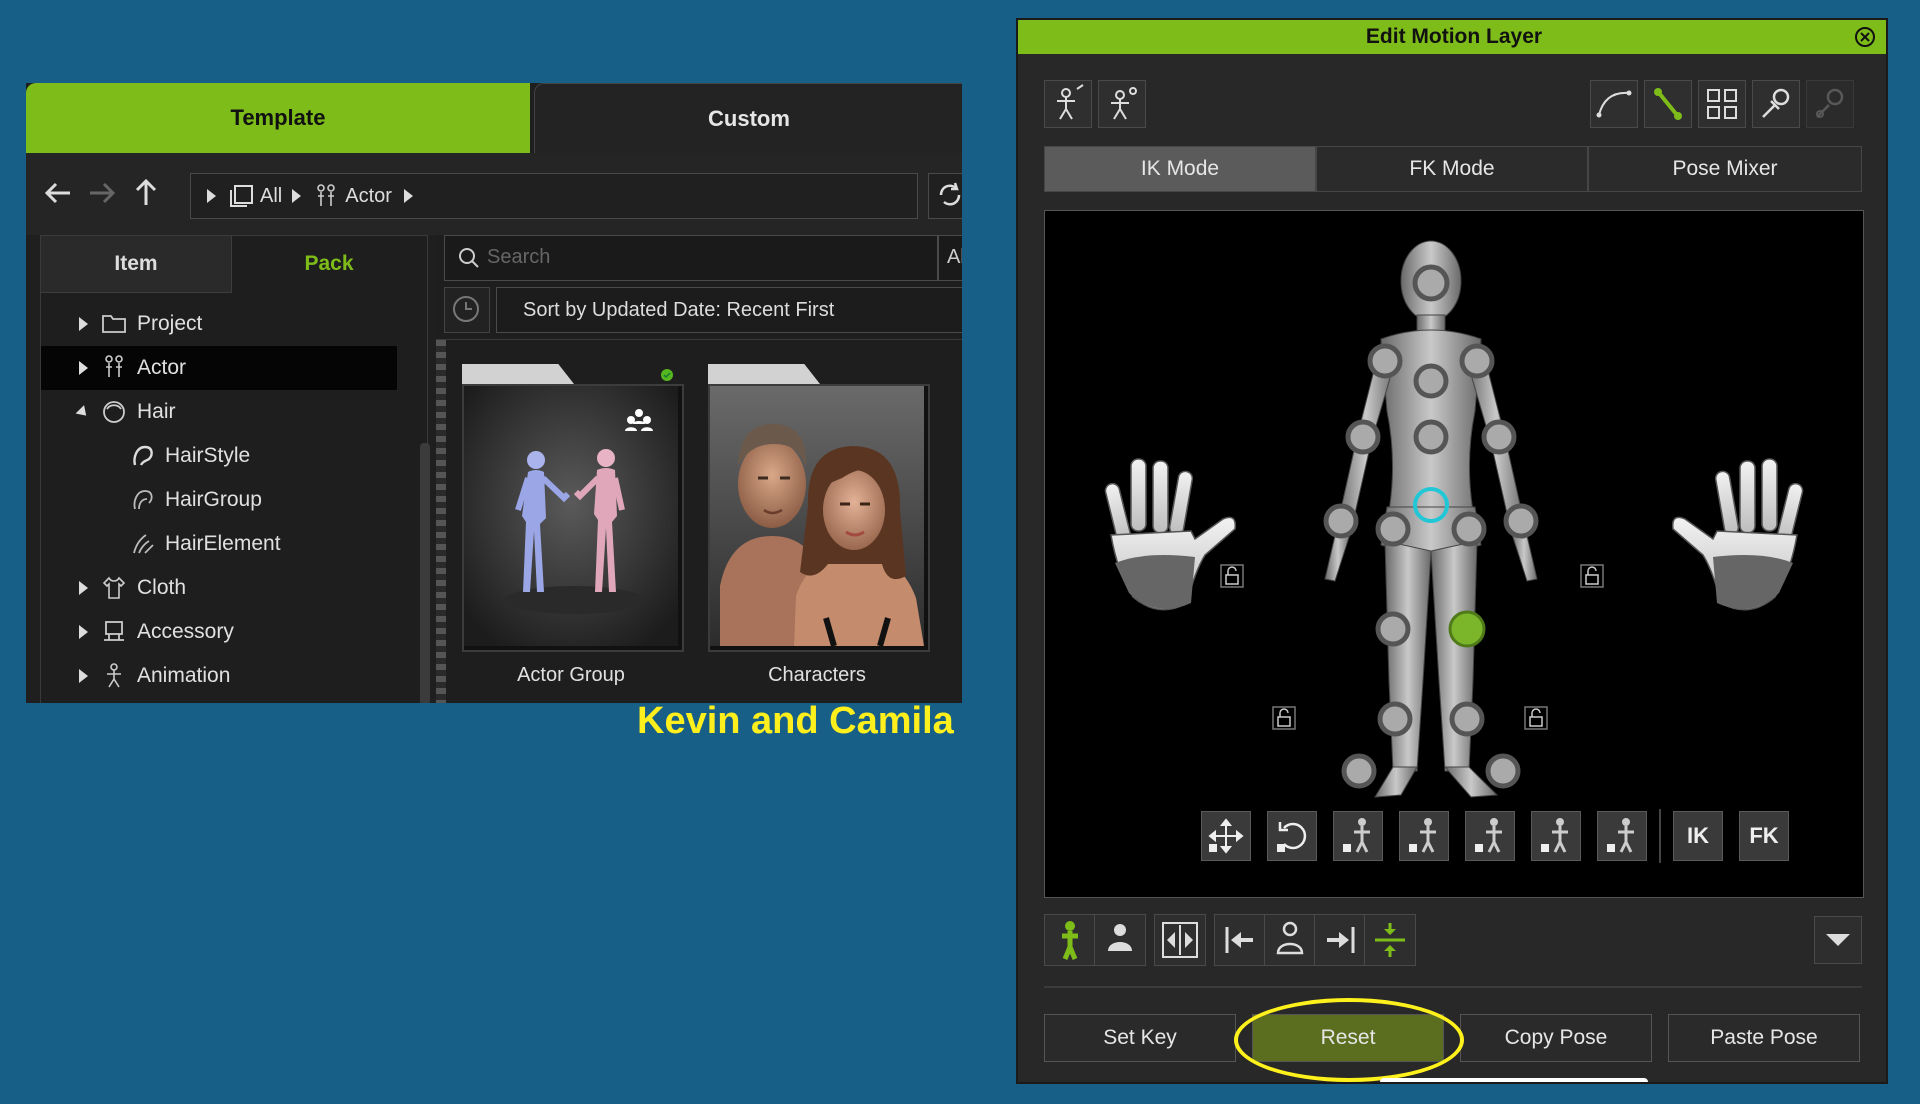 The image size is (1920, 1104). Describe the element at coordinates (950, 194) in the screenshot. I see `refresh-icon` at that location.